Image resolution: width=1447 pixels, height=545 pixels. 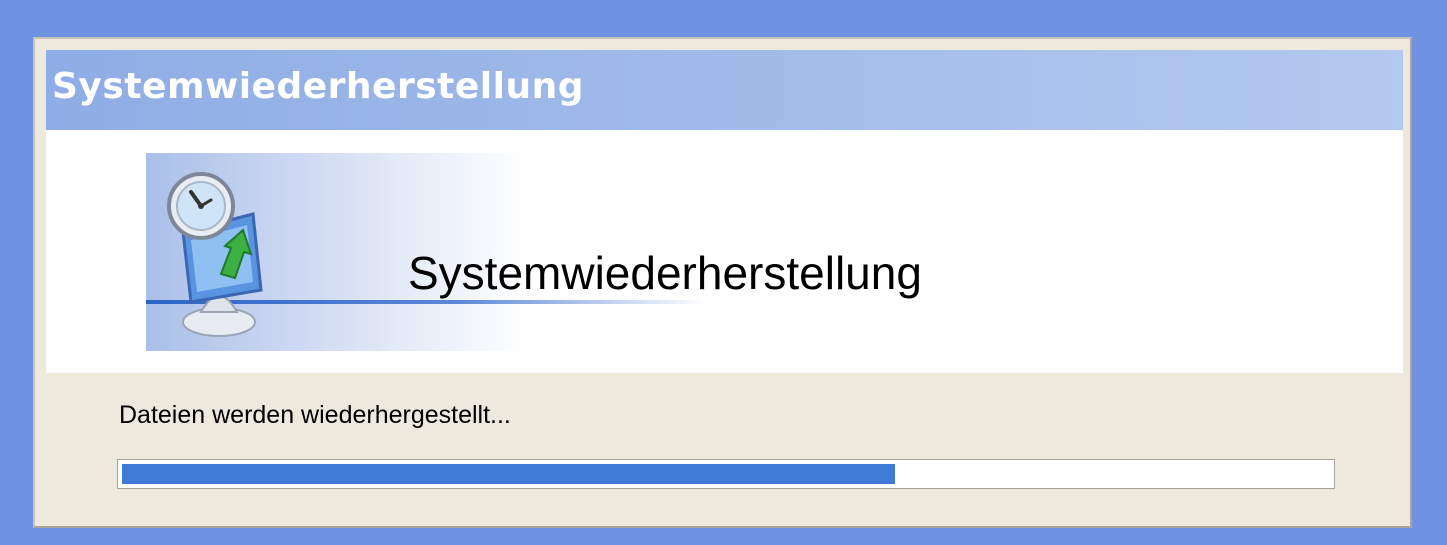 What do you see at coordinates (665, 273) in the screenshot?
I see `banner-title: Systemwiederherstellung` at bounding box center [665, 273].